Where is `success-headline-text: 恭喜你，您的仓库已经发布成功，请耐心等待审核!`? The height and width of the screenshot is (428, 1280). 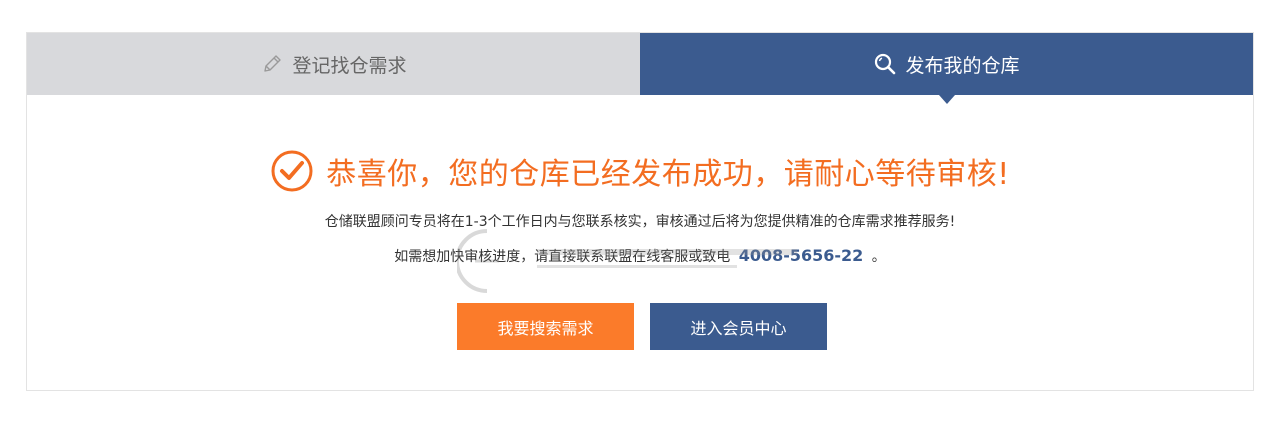 success-headline-text: 恭喜你，您的仓库已经发布成功，请耐心等待审核! is located at coordinates (668, 174).